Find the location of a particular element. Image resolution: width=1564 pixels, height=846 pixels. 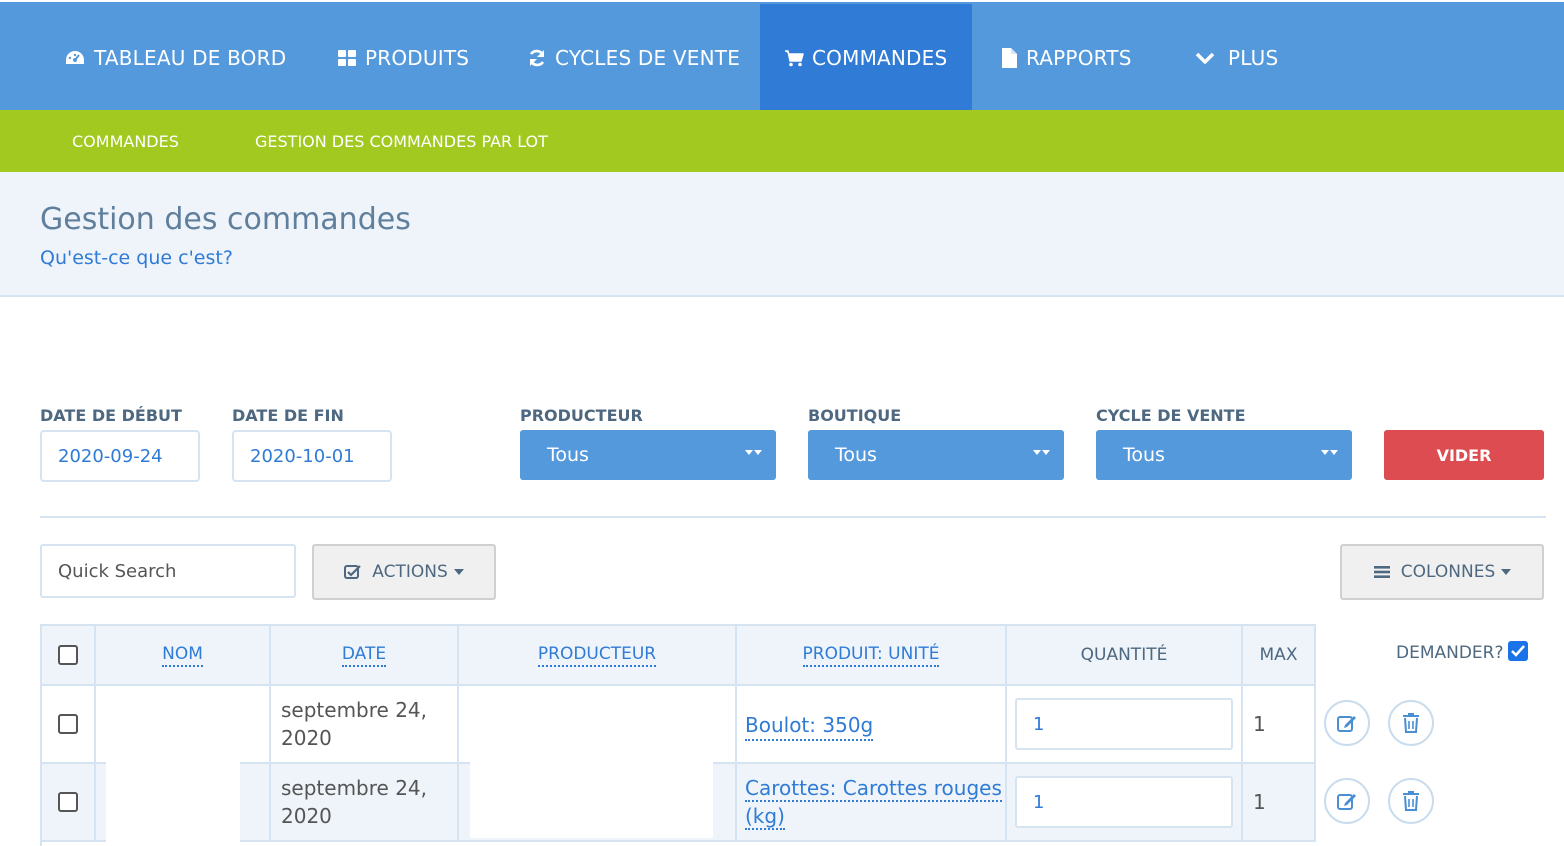

list-icon is located at coordinates (1381, 572).